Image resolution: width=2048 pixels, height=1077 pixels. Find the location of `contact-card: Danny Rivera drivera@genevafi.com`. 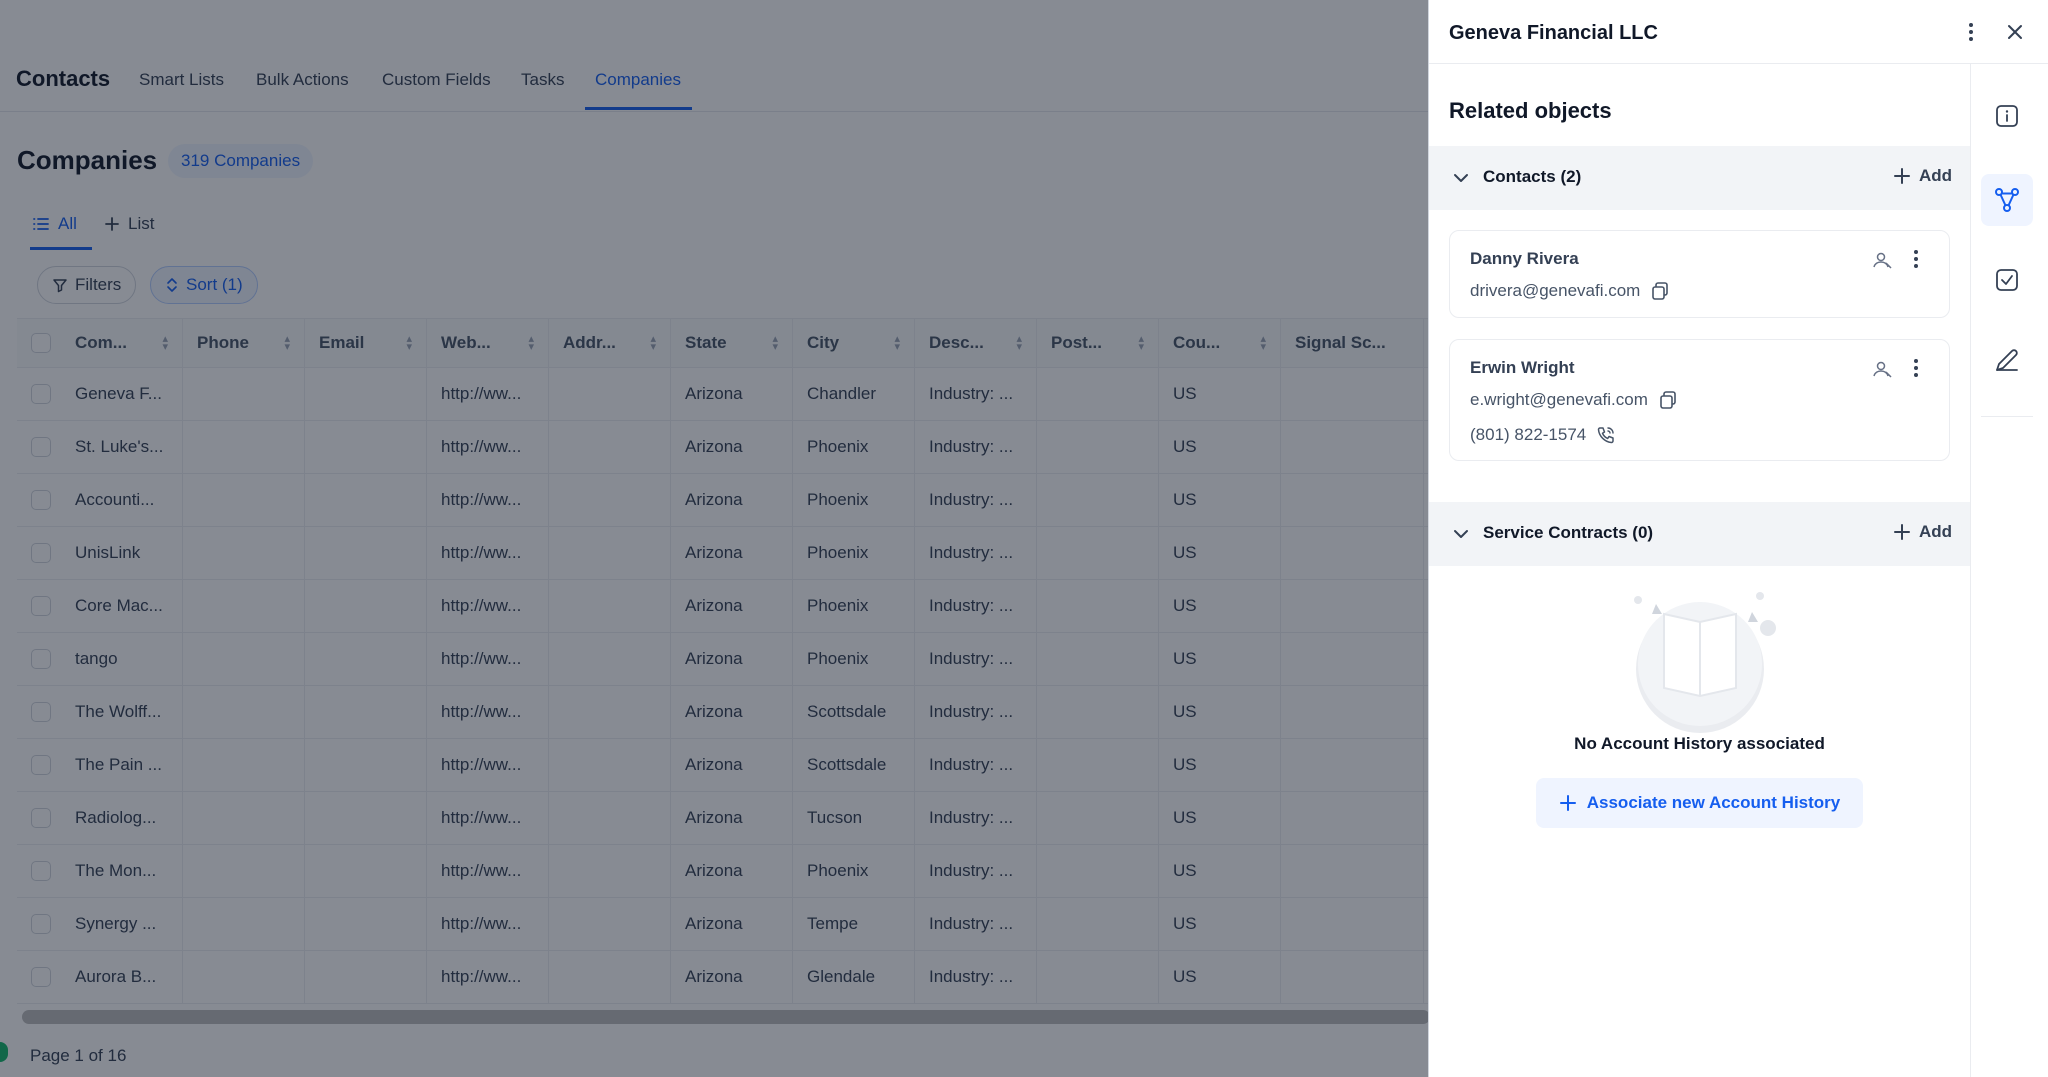

contact-card: Danny Rivera drivera@genevafi.com is located at coordinates (1699, 274).